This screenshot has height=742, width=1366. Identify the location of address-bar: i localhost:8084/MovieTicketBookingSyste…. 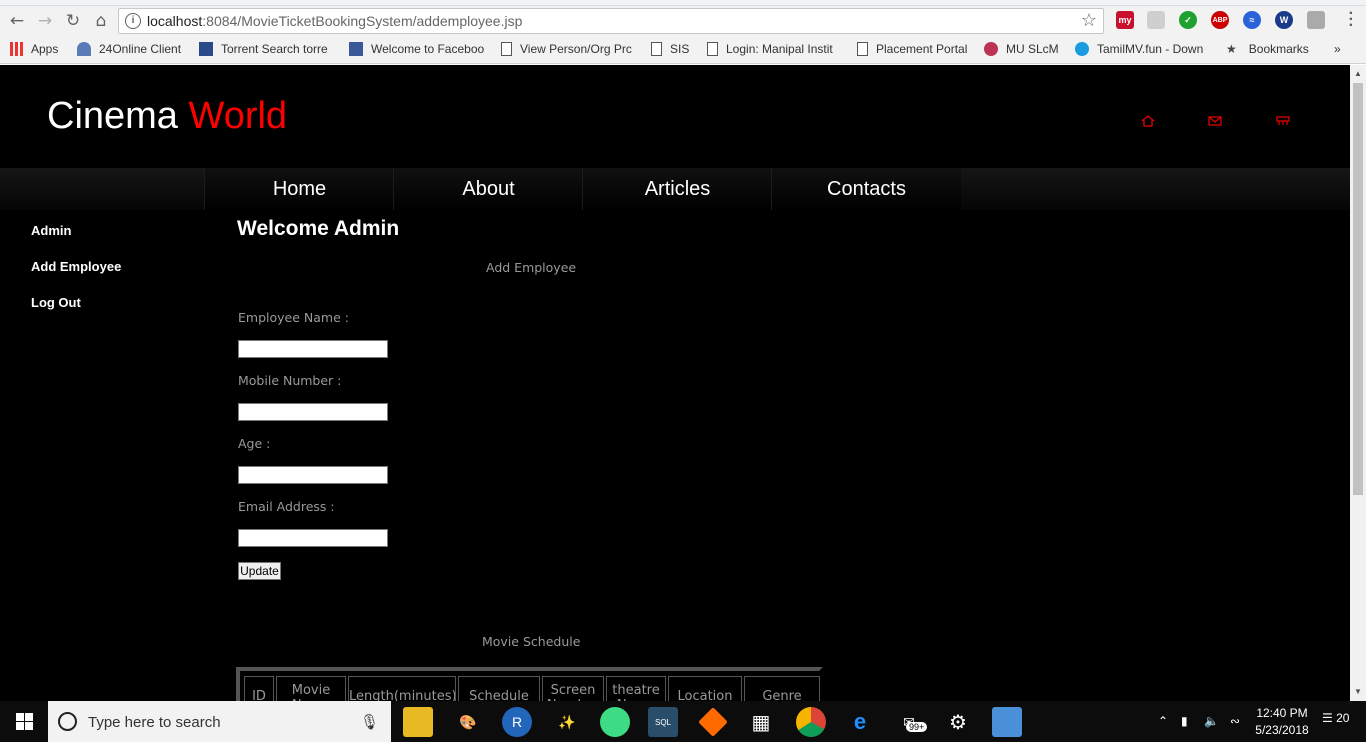
(611, 21).